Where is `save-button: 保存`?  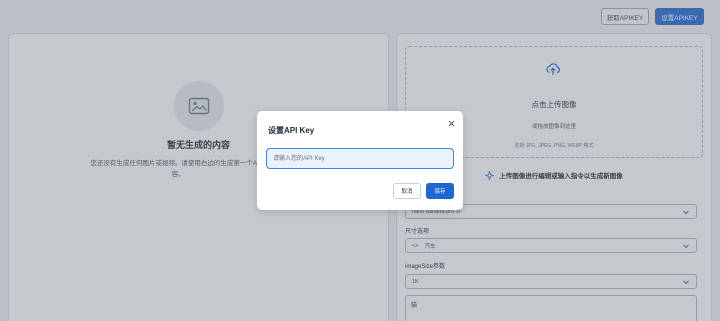 save-button: 保存 is located at coordinates (440, 191).